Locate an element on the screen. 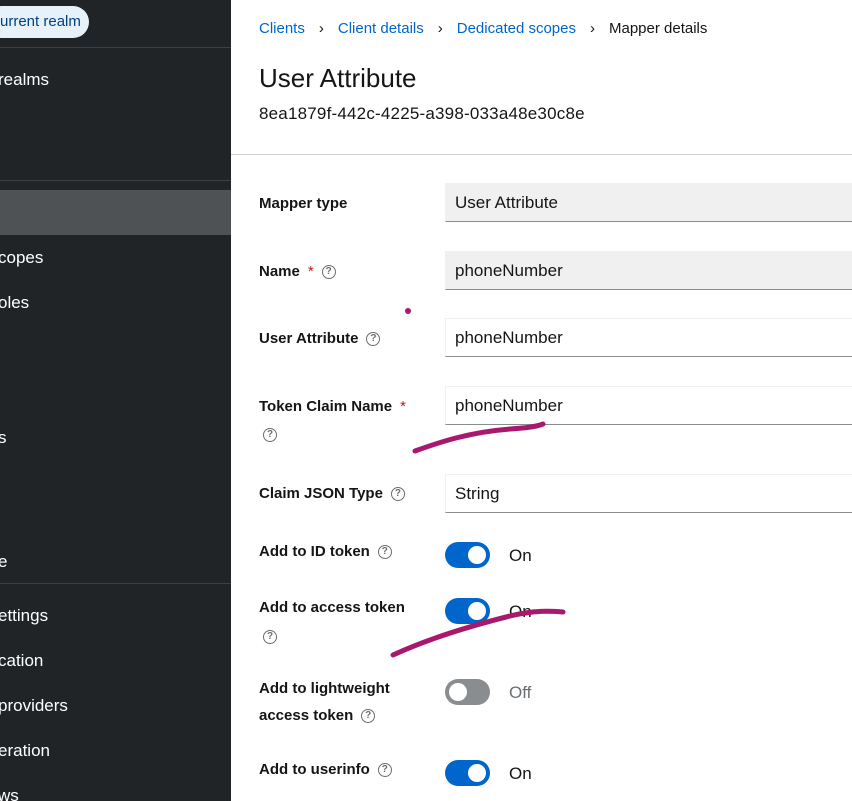  add-to-access-token-help: ? is located at coordinates (268, 636).